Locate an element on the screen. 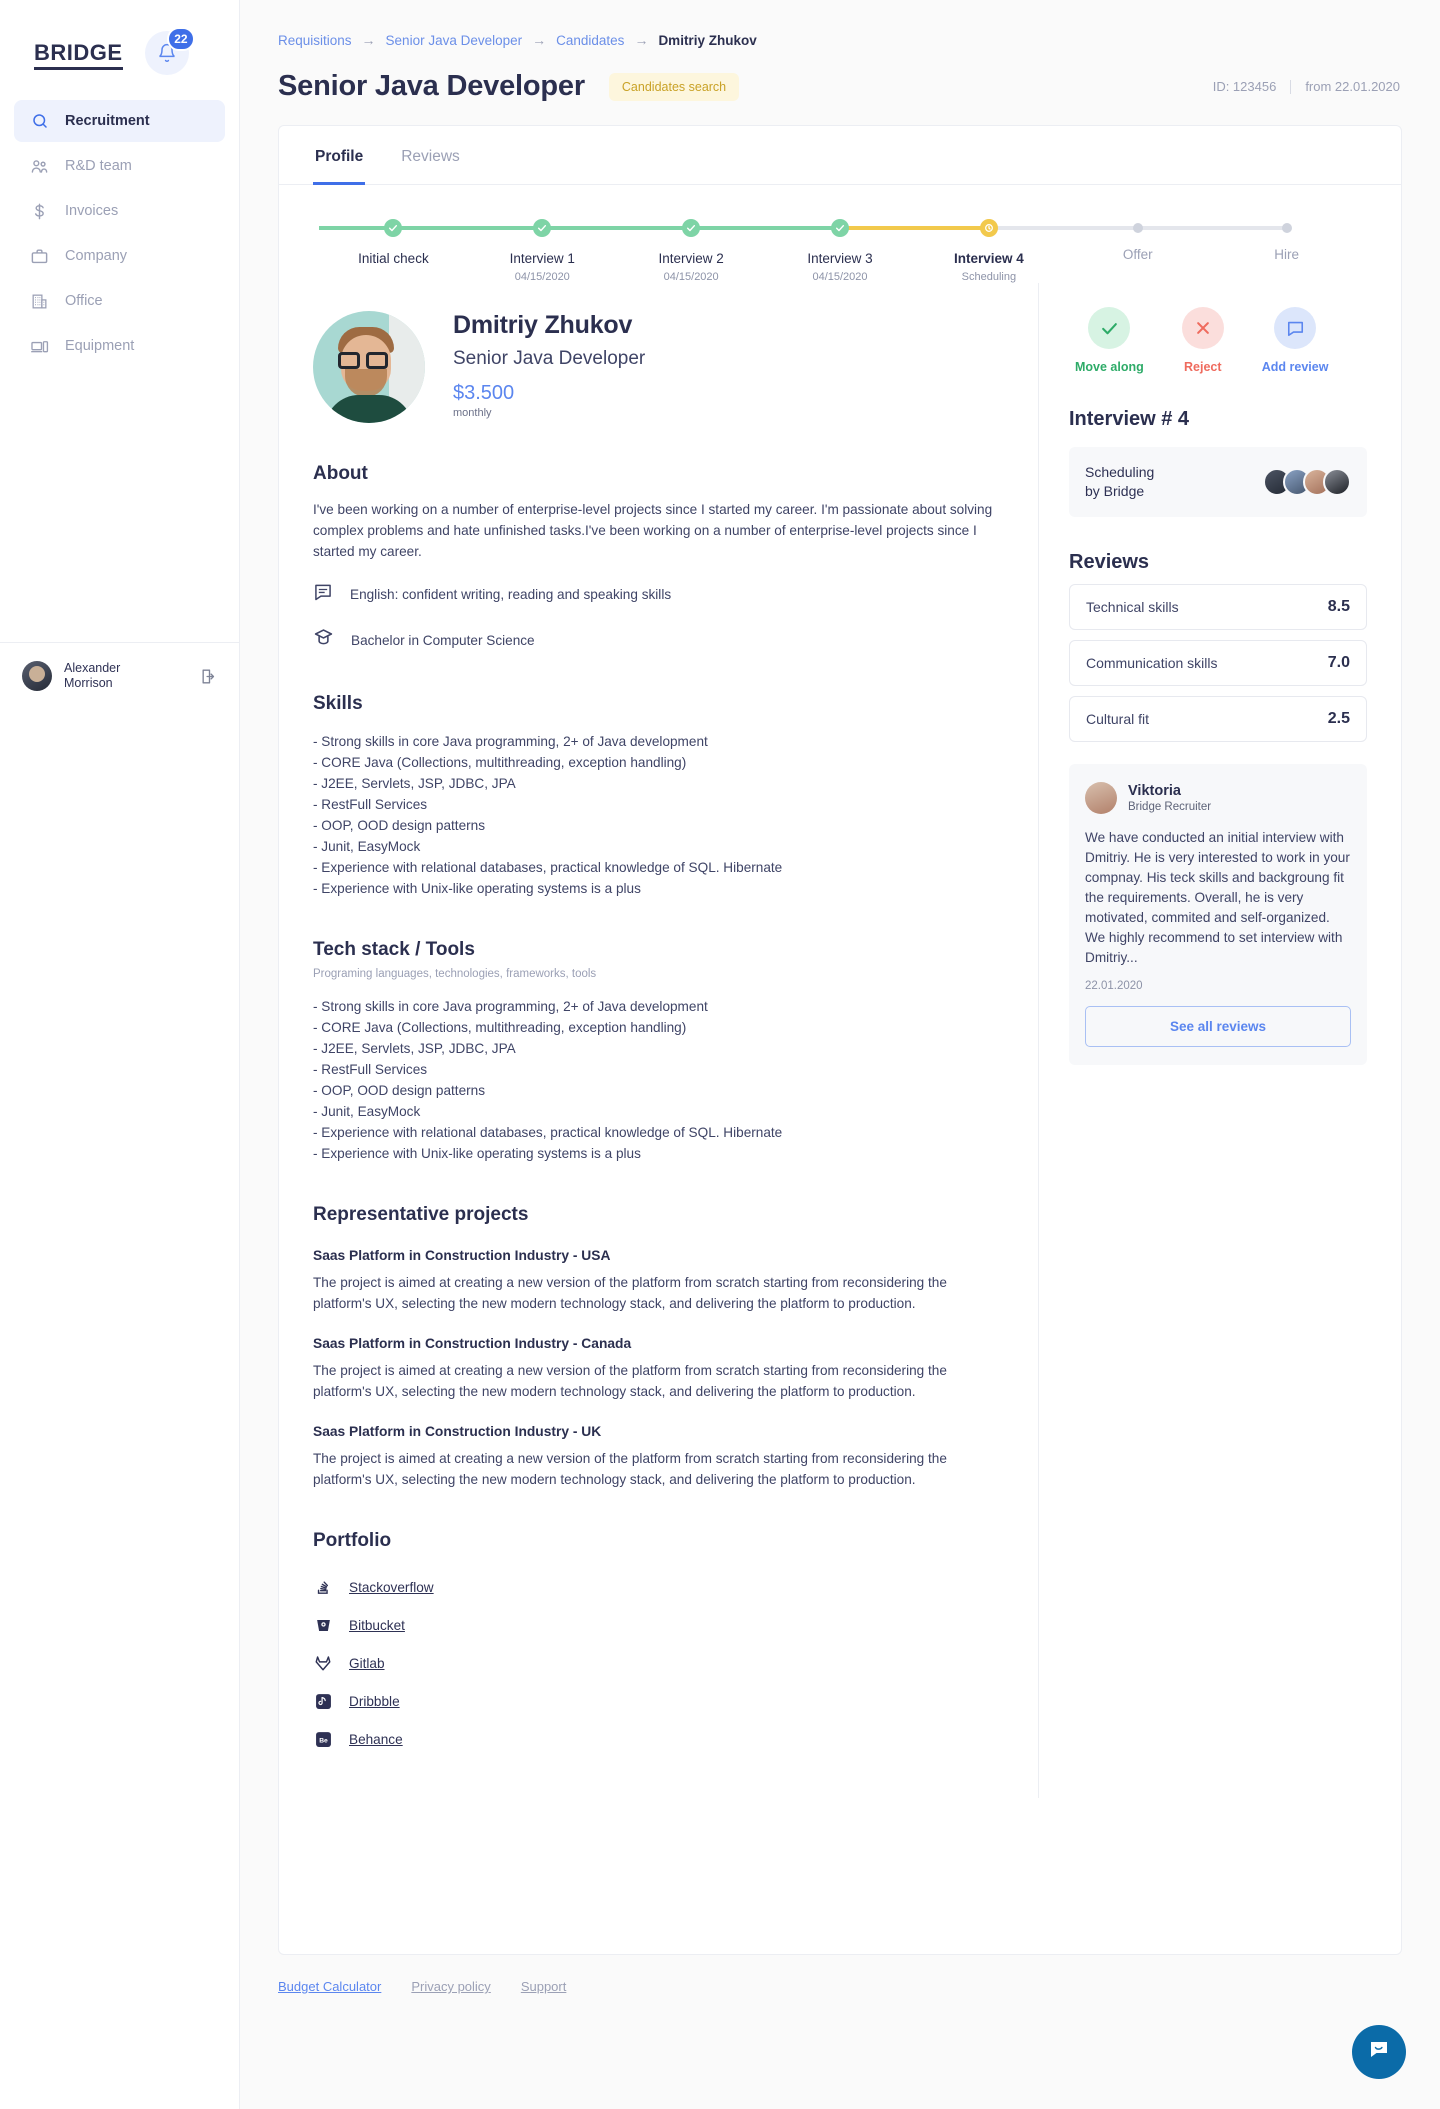 This screenshot has width=1440, height=2109. tab-reviews: Reviews is located at coordinates (430, 155).